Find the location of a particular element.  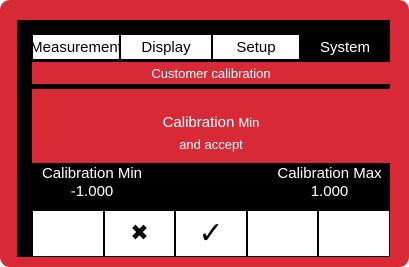

softkey-1-button is located at coordinates (68, 233).